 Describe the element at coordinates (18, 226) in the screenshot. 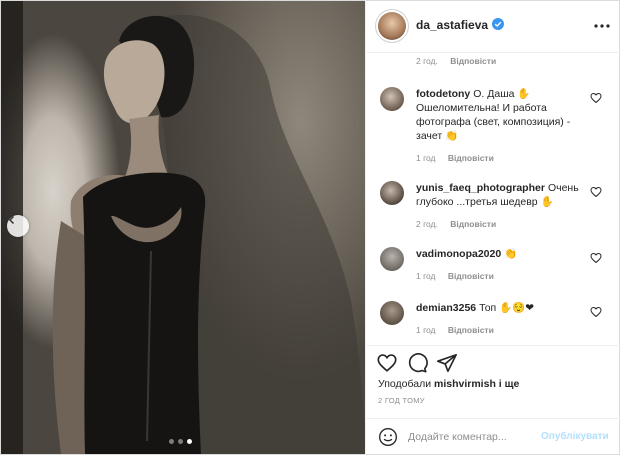

I see `carousel-prev-button` at that location.